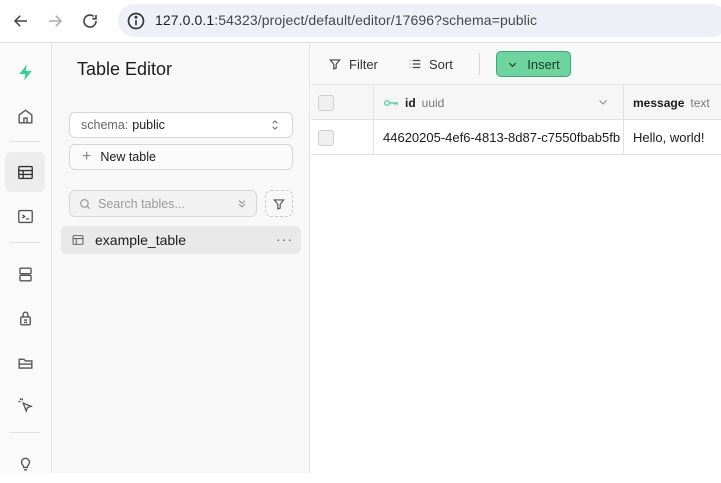 This screenshot has height=483, width=721. I want to click on schema-value: public, so click(148, 125).